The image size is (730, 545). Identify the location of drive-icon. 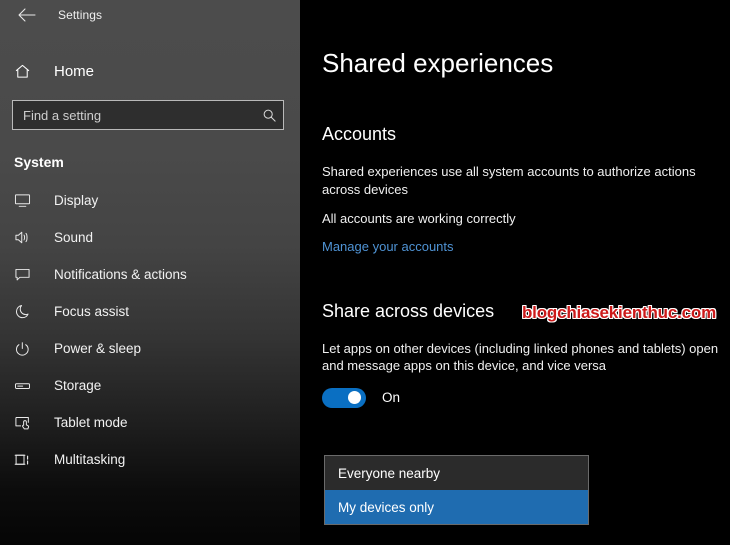
(27, 386).